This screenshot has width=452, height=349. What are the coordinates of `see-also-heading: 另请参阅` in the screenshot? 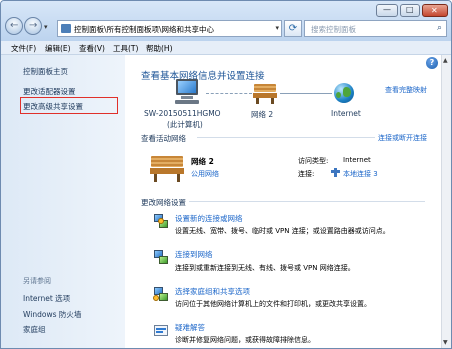 It's located at (37, 281).